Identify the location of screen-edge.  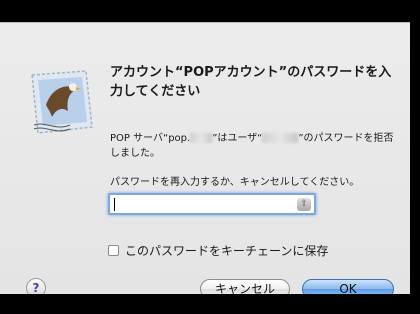
(415, 157).